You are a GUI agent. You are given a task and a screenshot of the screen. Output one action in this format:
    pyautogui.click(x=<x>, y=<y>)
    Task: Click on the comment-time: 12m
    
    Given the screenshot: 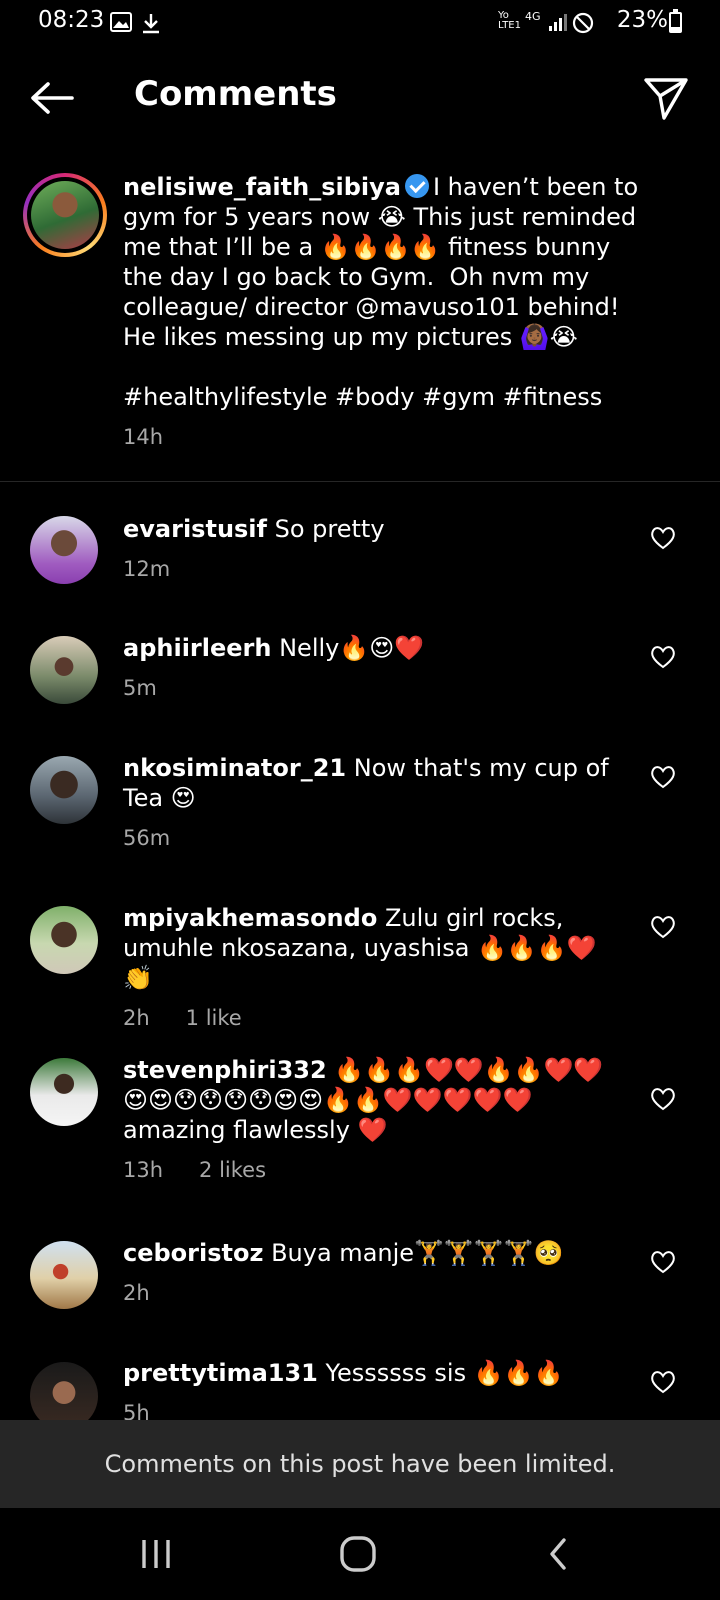 What is the action you would take?
    pyautogui.click(x=147, y=569)
    